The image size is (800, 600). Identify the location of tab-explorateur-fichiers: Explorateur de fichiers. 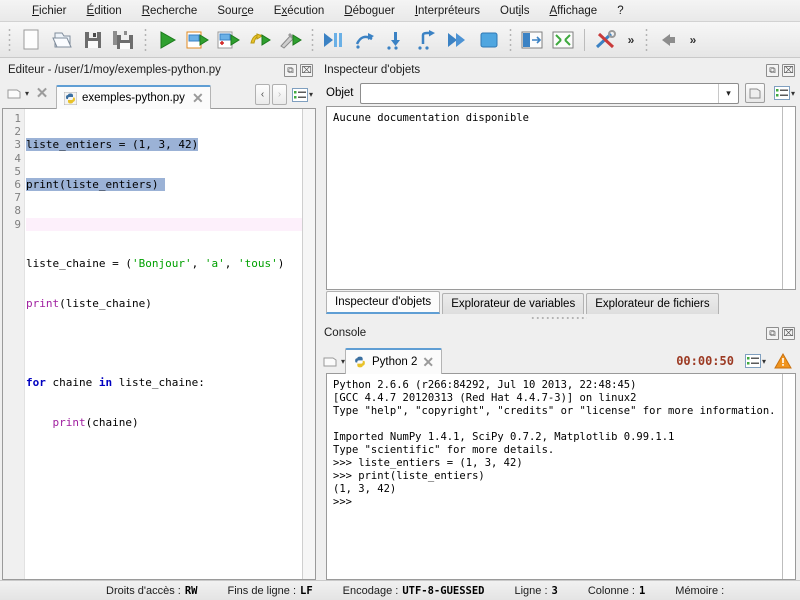
(652, 303).